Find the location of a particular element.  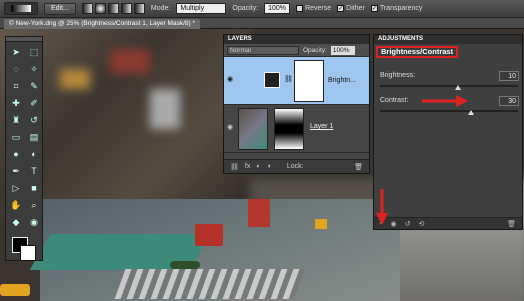

move-icon: ➤ is located at coordinates (16, 52).